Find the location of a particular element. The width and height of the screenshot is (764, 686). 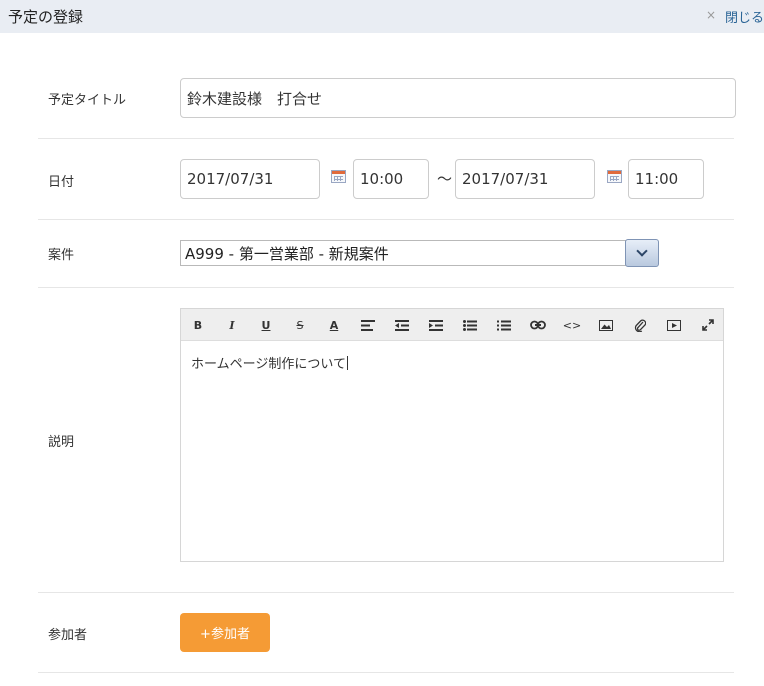

title-input: 鈴木建設様 打合せ is located at coordinates (458, 98).